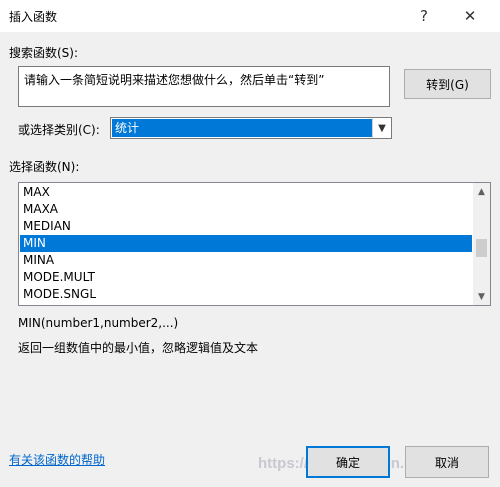  I want to click on category-label: 或选择类别(C):, so click(59, 130).